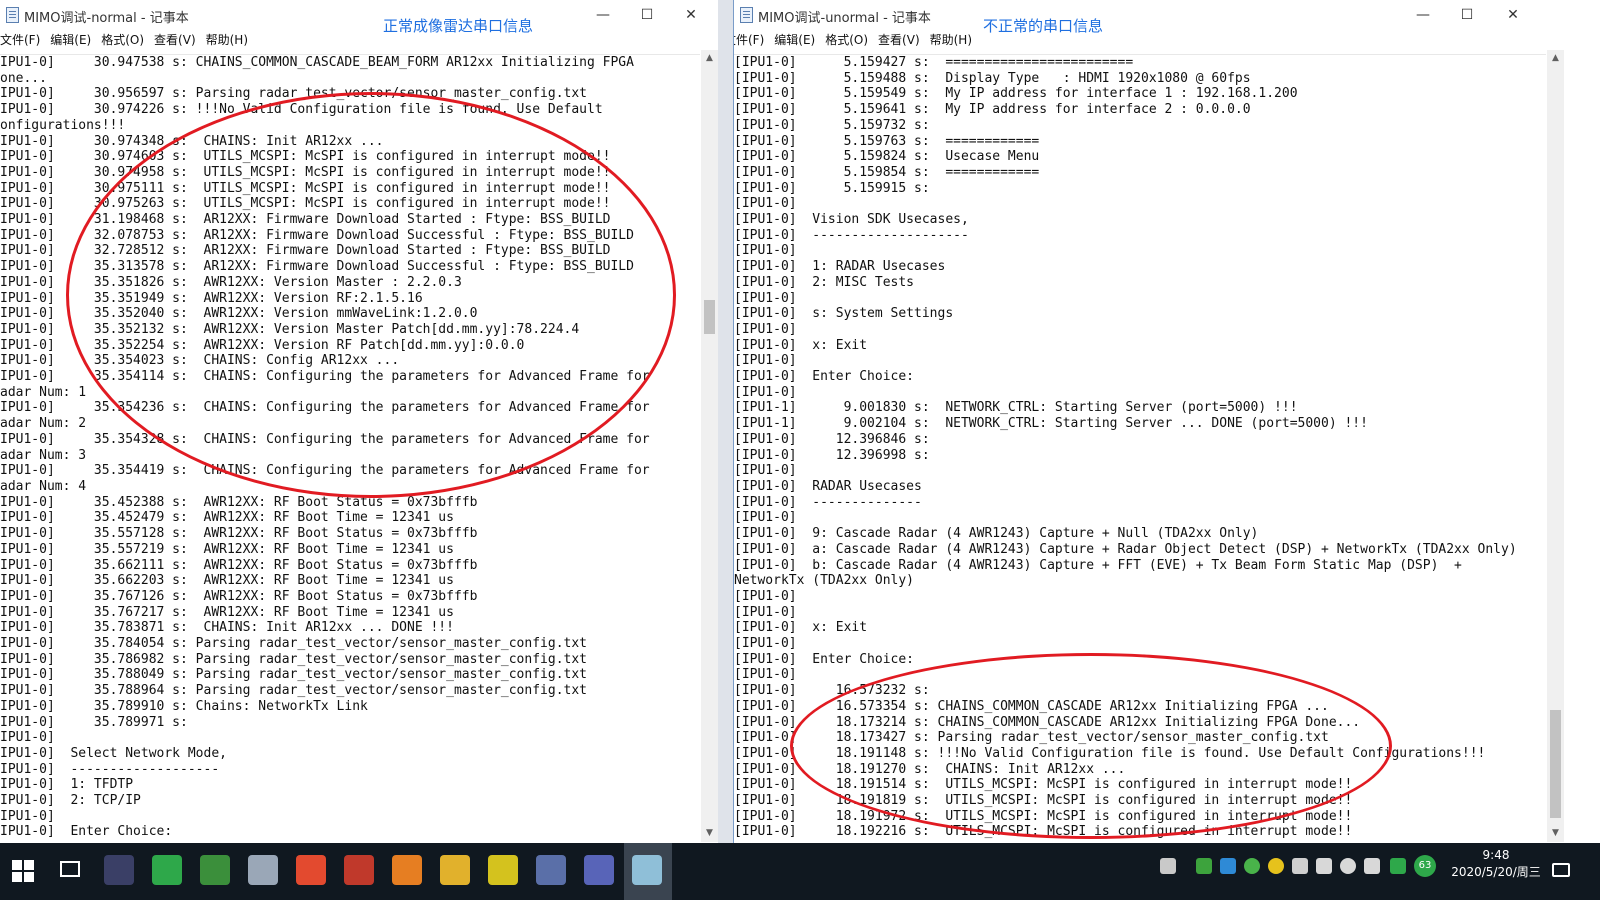 The height and width of the screenshot is (900, 1600). Describe the element at coordinates (832, 188) in the screenshot. I see `log-line: [IPU1-0] 5.159915 s:` at that location.